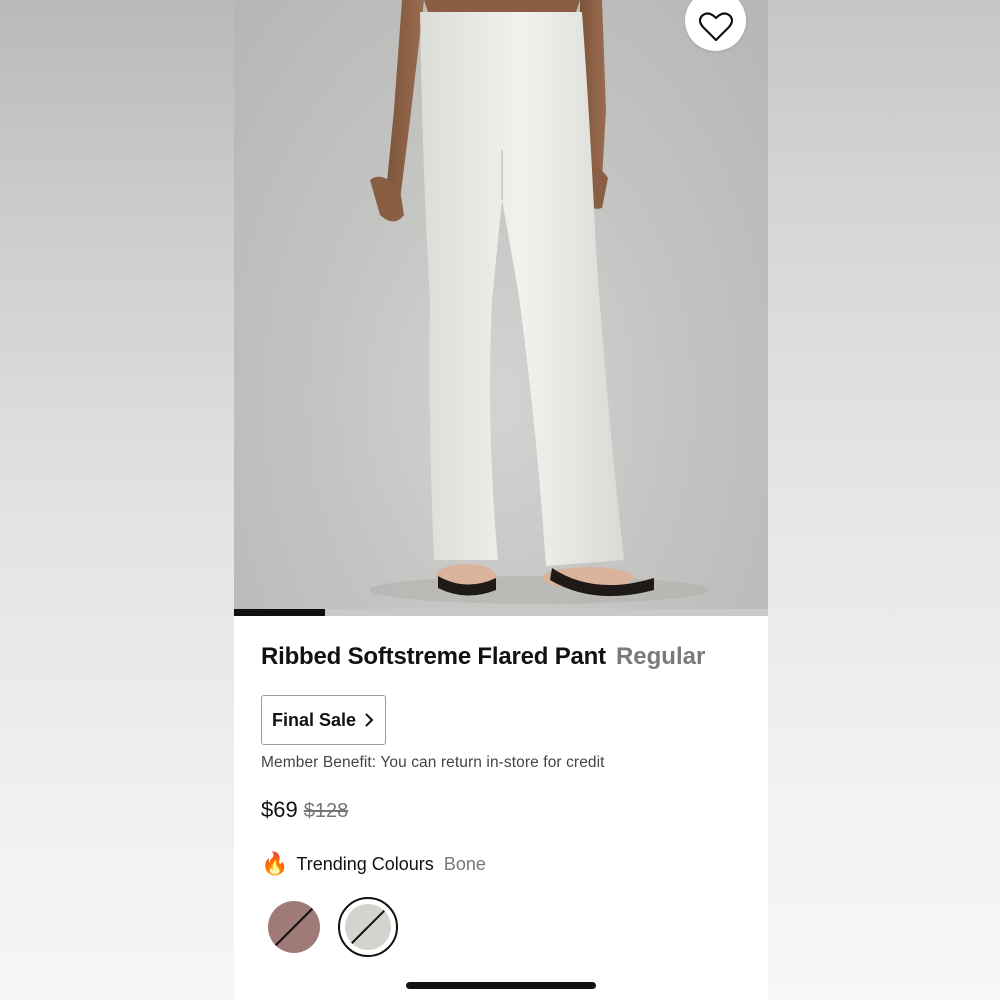 This screenshot has height=1000, width=1000. I want to click on gallery-progress, so click(501, 612).